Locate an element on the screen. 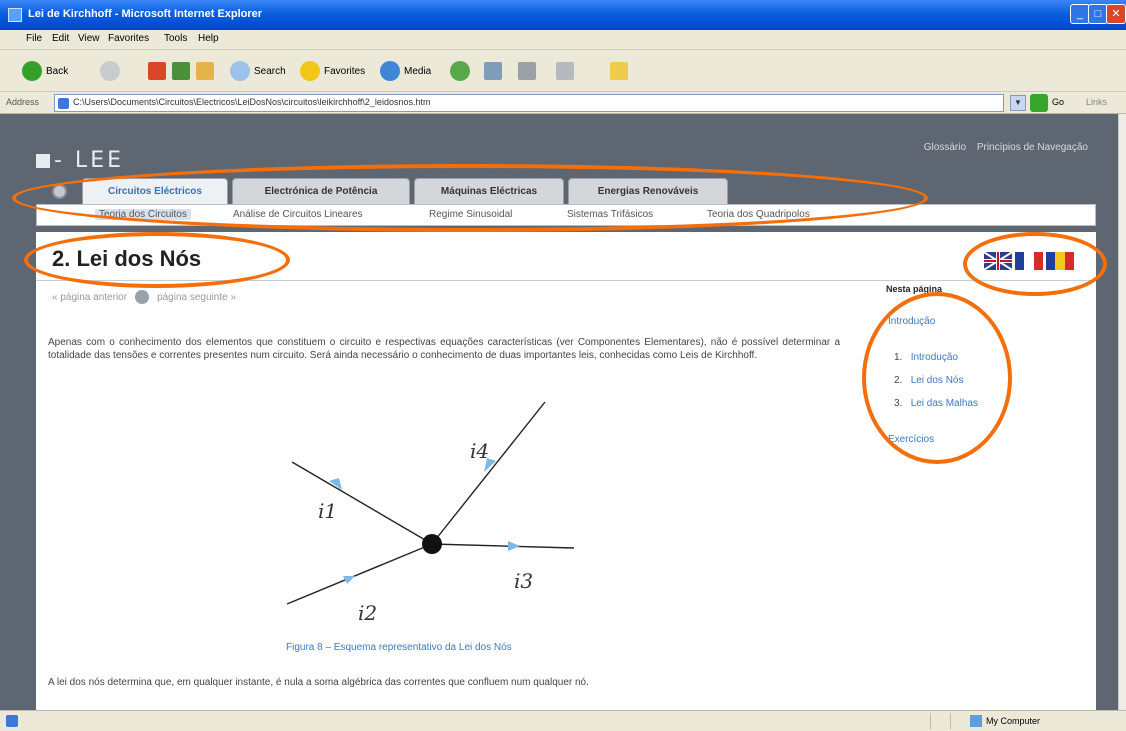 The height and width of the screenshot is (731, 1126). branch-i1 is located at coordinates (362, 503).